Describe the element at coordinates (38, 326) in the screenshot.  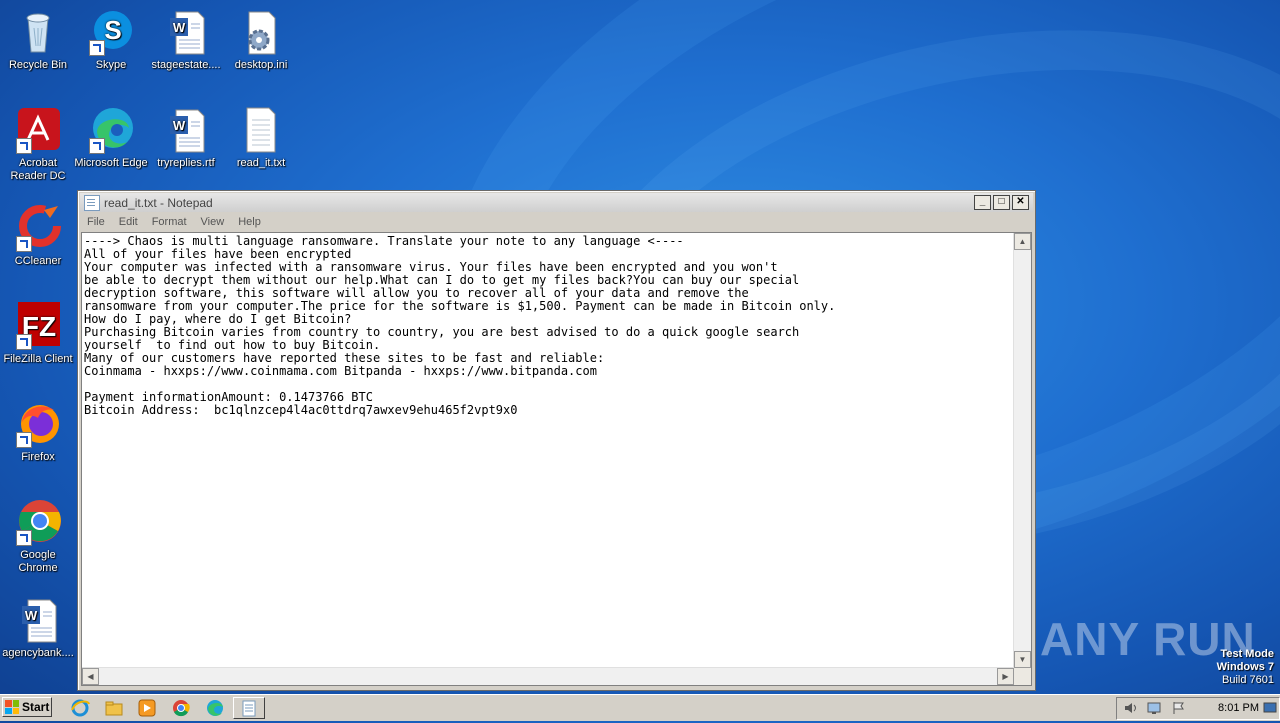
I see `filezilla-icon: FZ` at that location.